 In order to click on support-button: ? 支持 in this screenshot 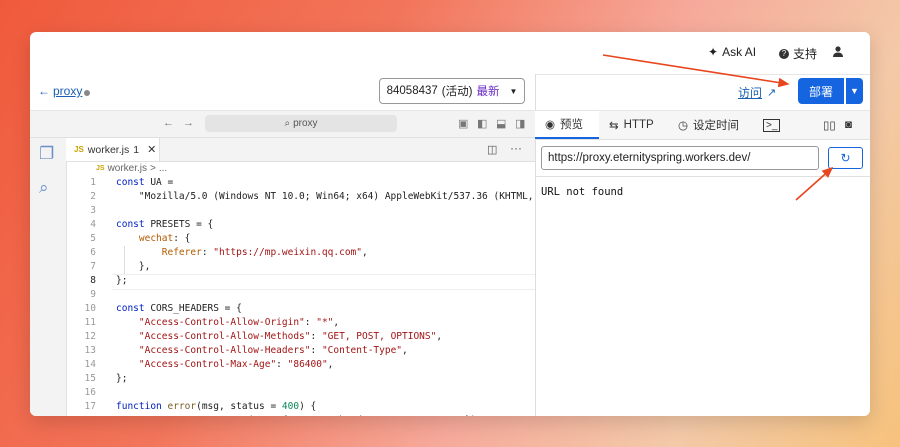, I will do `click(798, 53)`.